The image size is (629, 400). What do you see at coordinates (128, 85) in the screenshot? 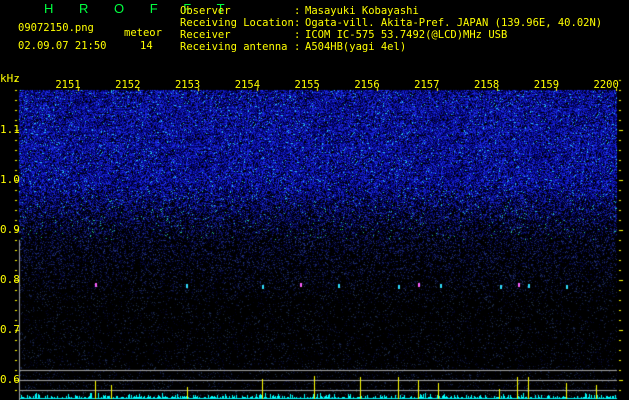
I see `x-tick-label: 2152` at bounding box center [128, 85].